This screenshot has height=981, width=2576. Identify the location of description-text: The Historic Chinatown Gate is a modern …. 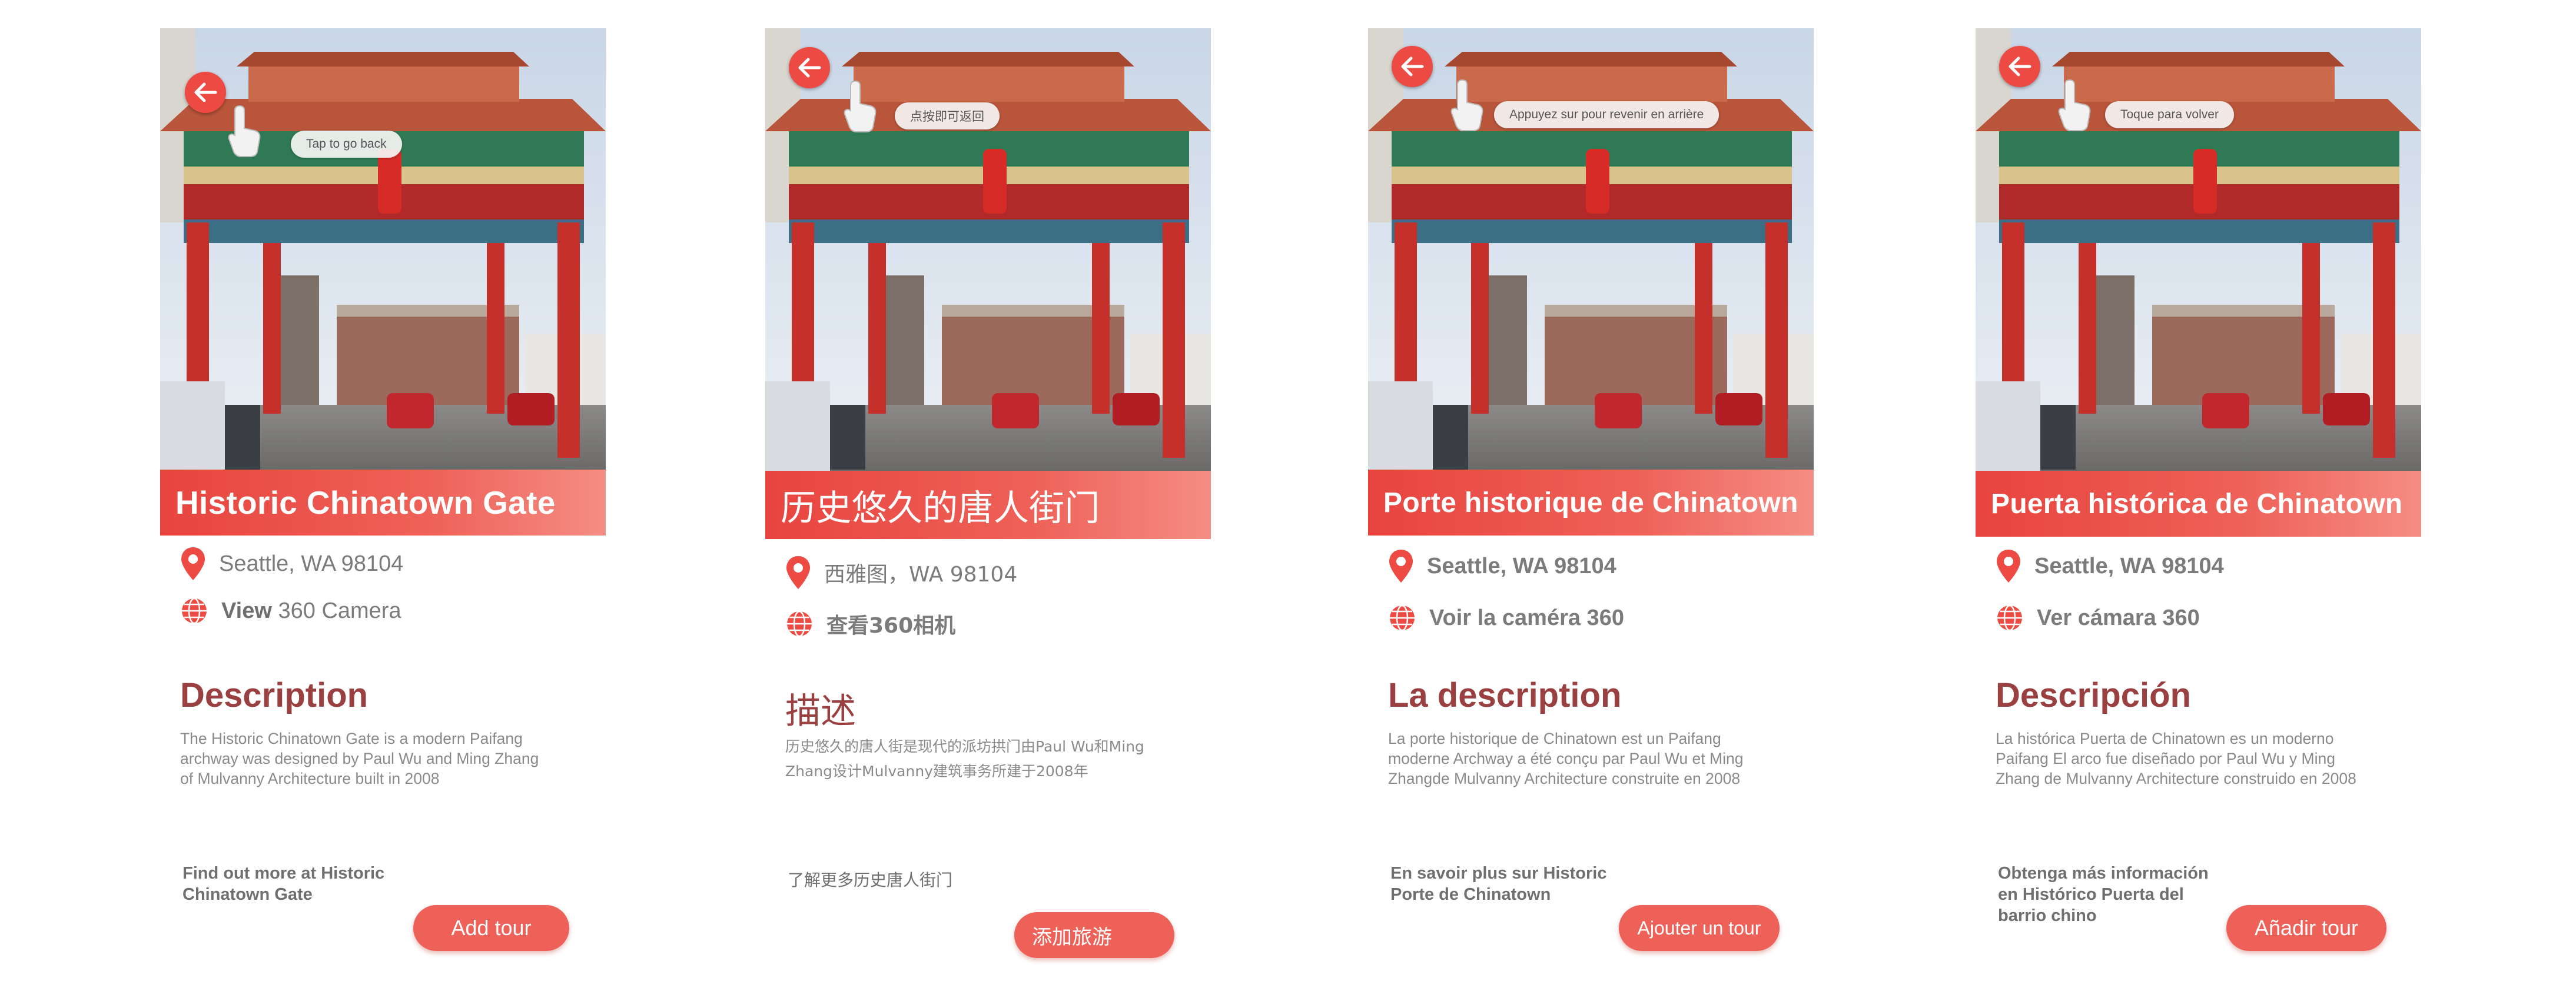
(380, 759).